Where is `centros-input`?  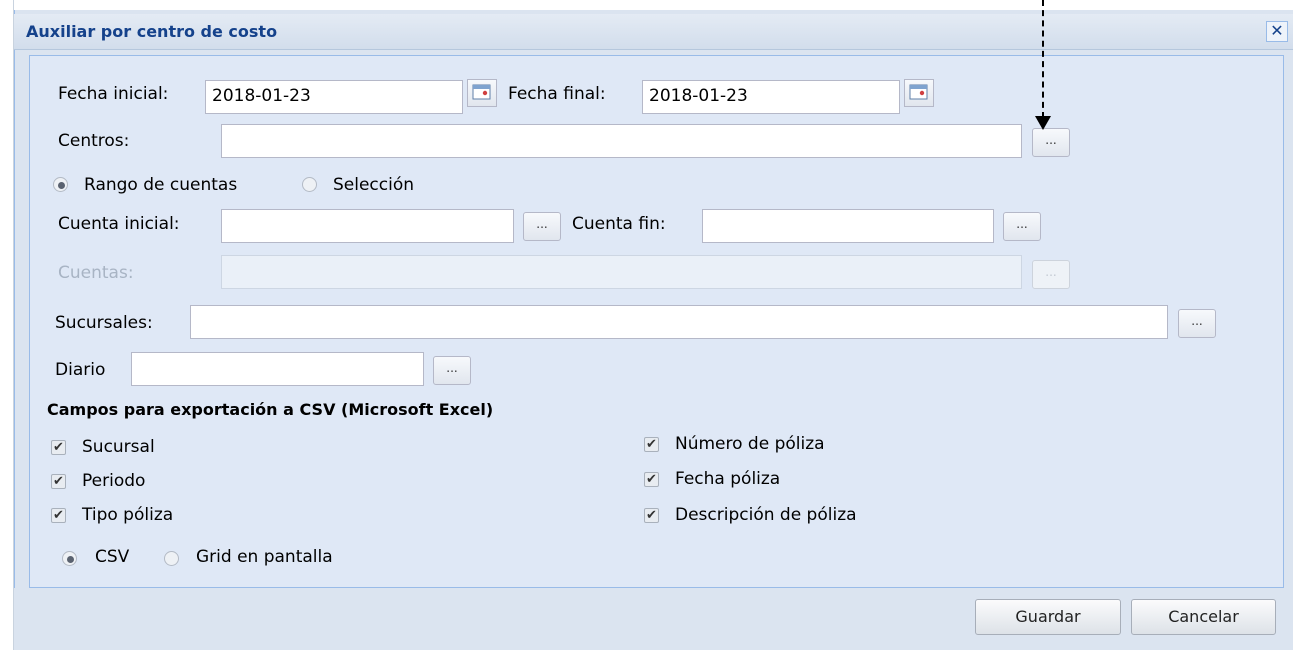 centros-input is located at coordinates (621, 141).